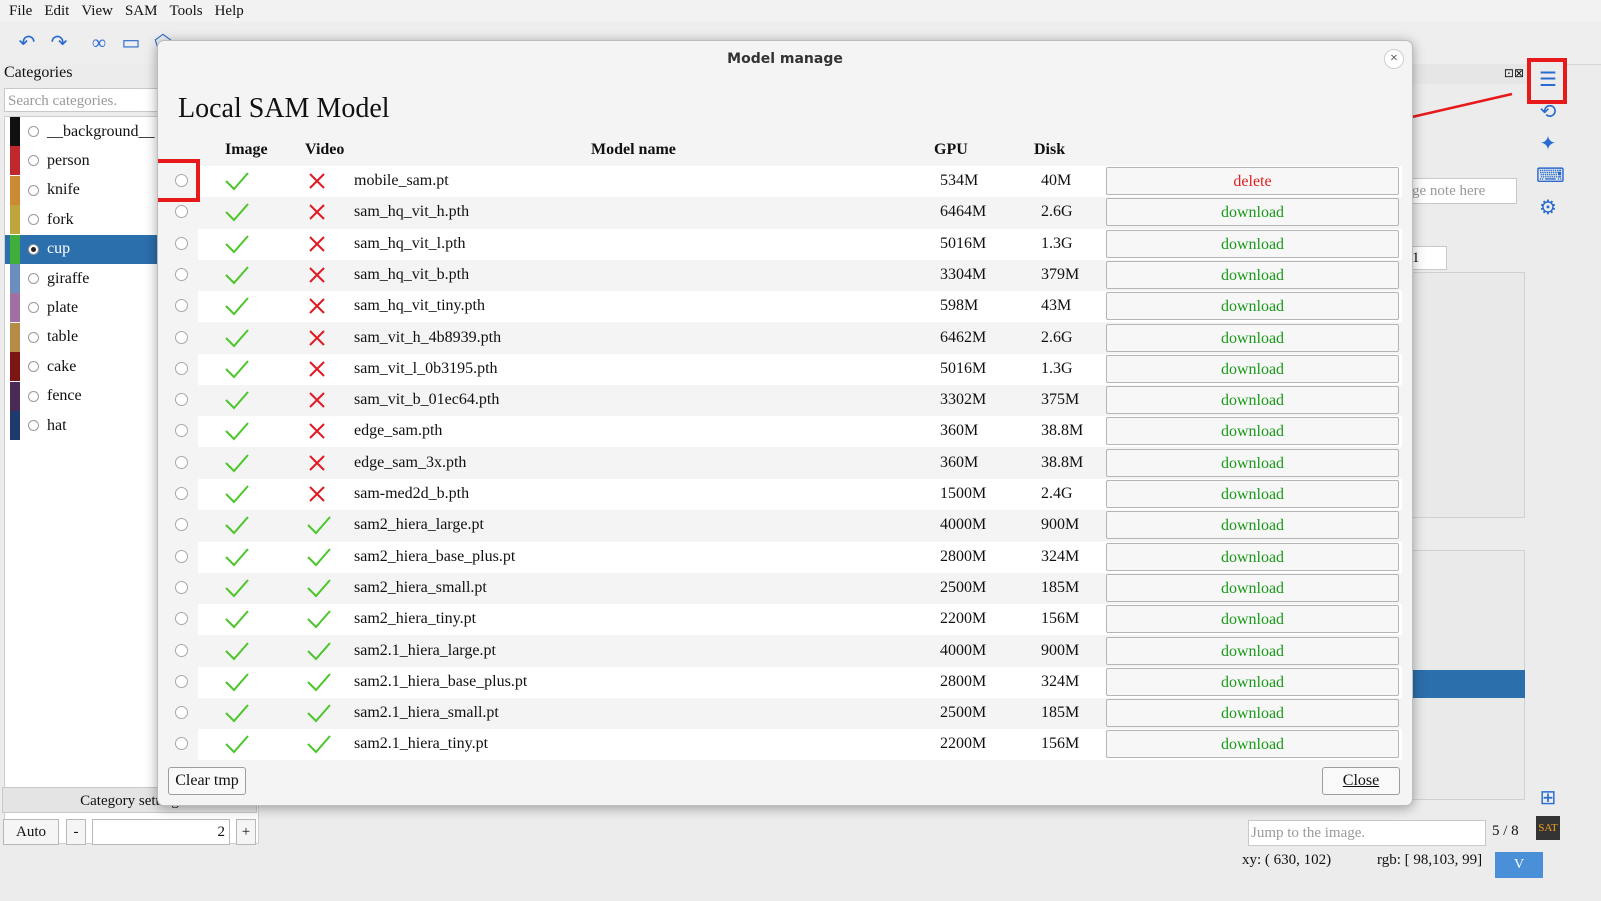 This screenshot has height=901, width=1601. I want to click on right-list-selected-row, so click(1468, 684).